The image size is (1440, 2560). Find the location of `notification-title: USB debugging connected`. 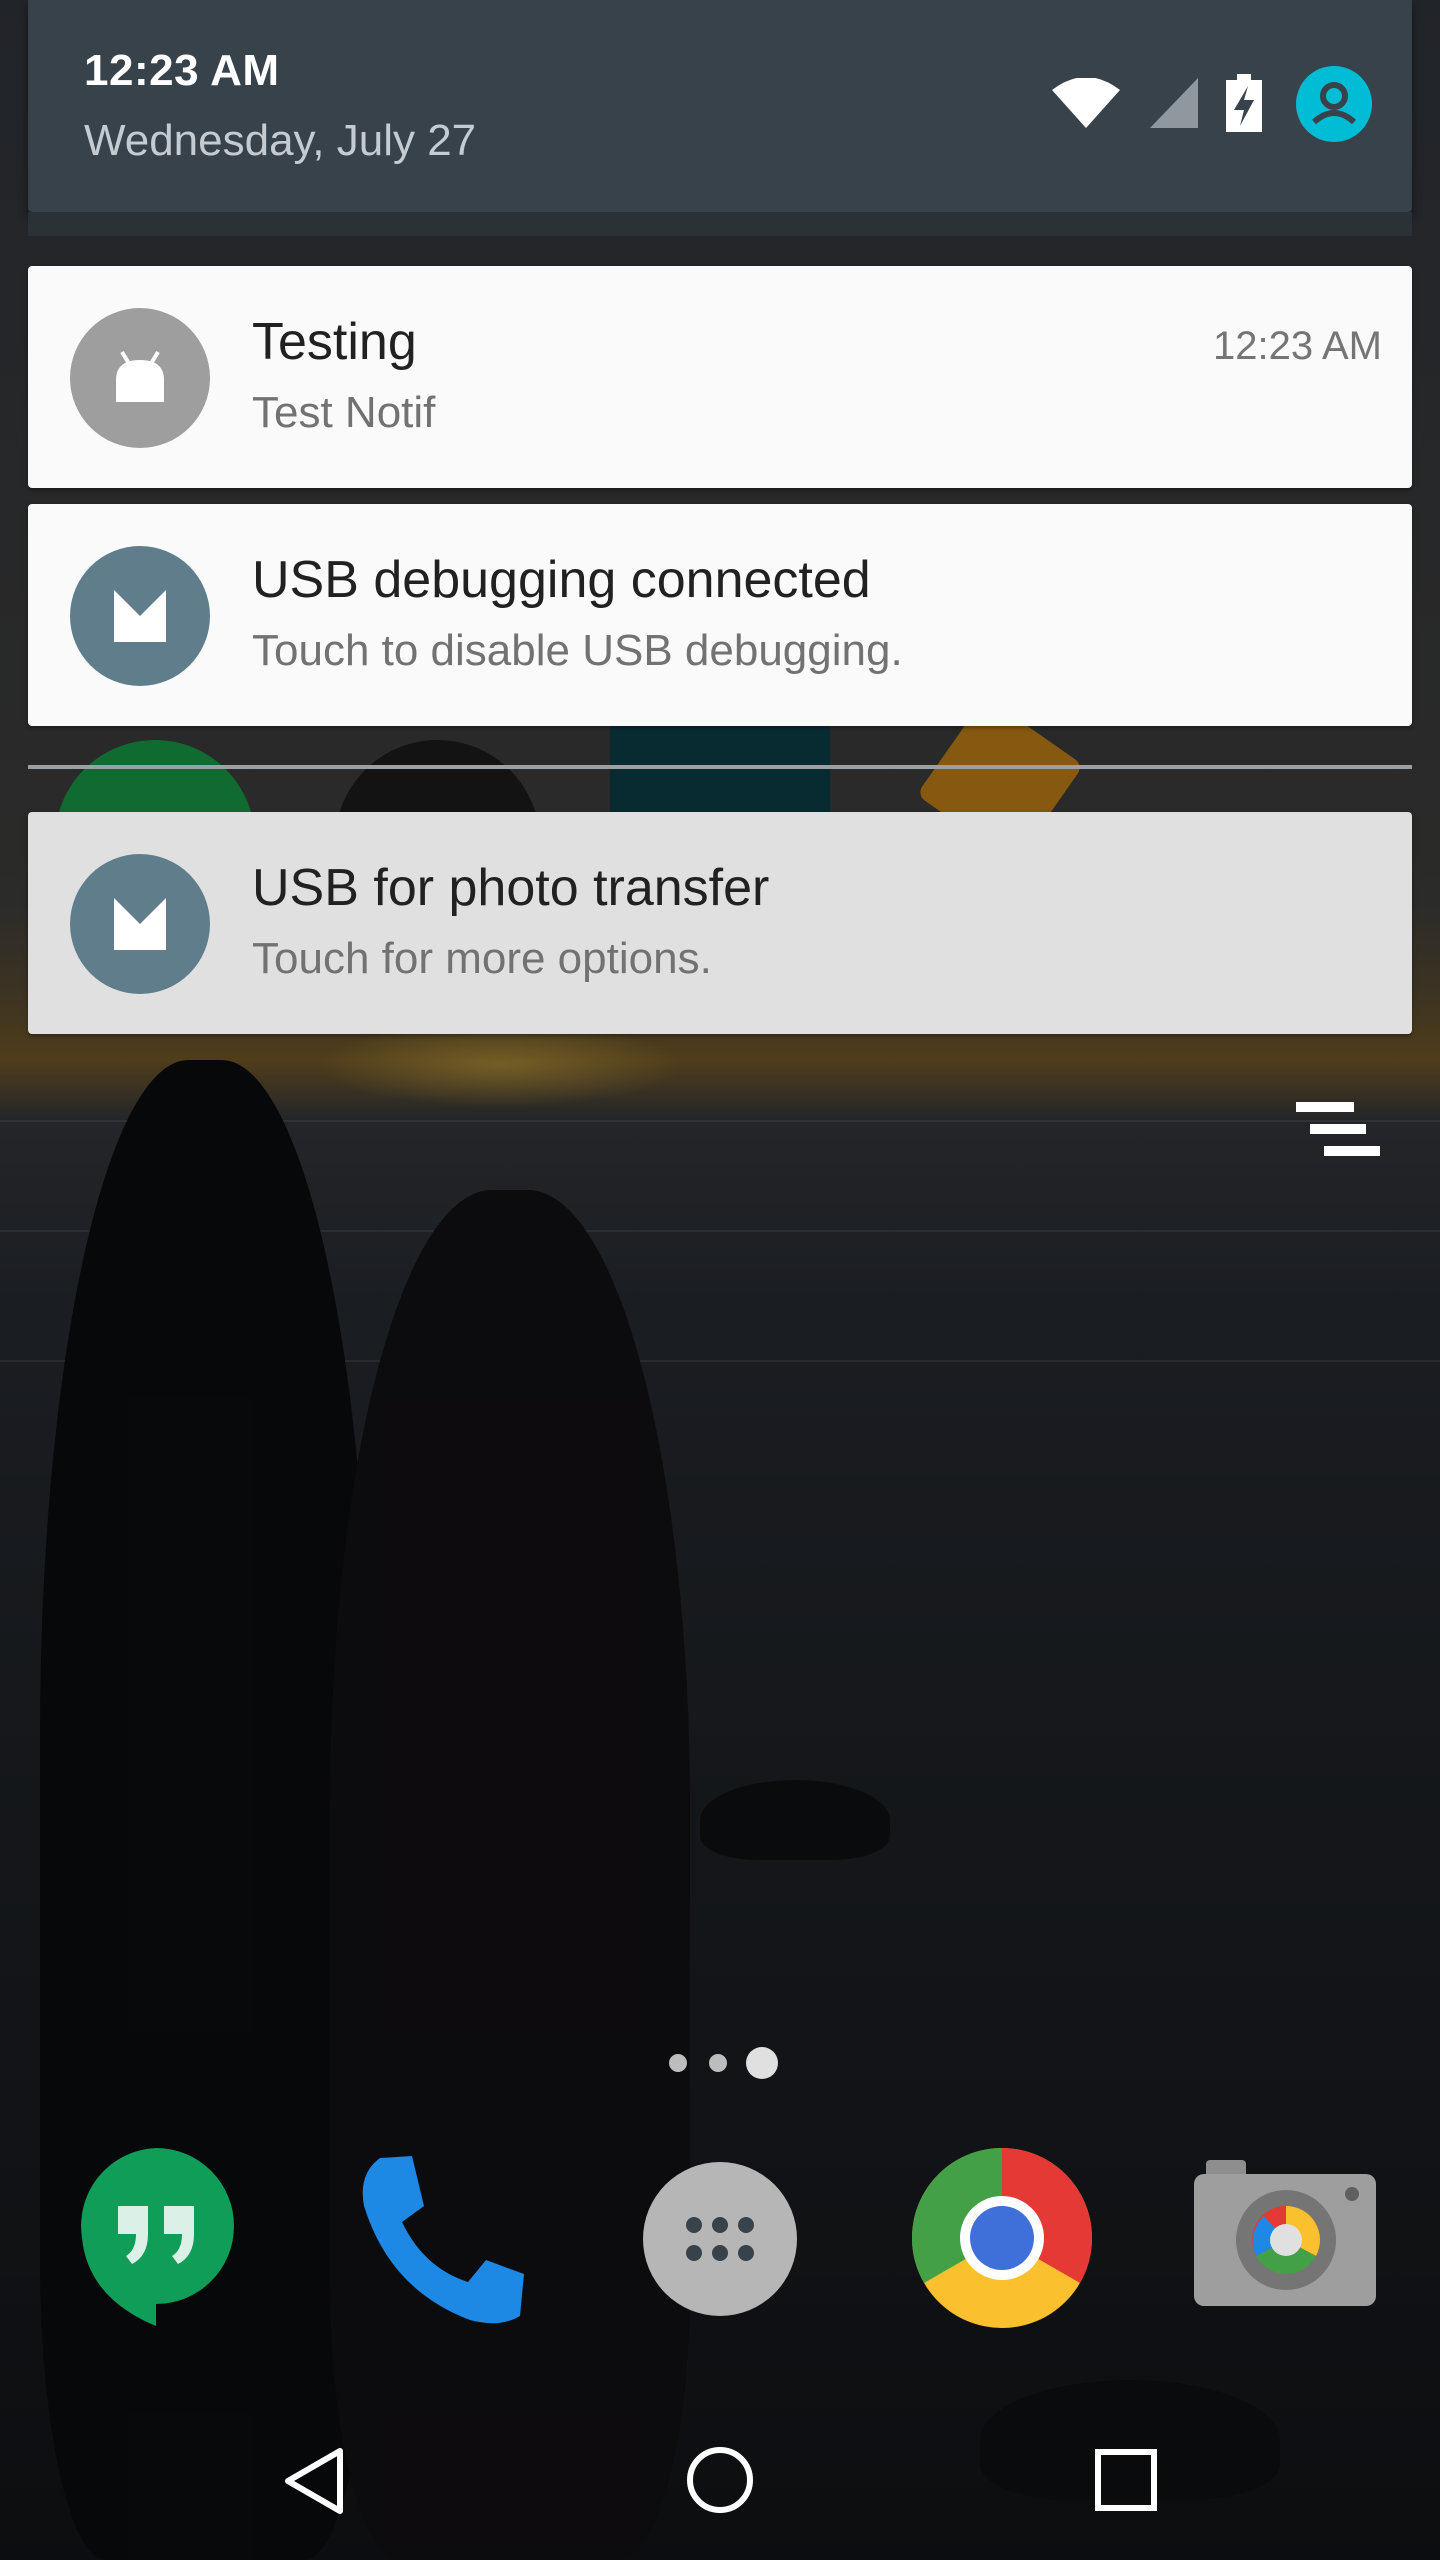

notification-title: USB debugging connected is located at coordinates (561, 580).